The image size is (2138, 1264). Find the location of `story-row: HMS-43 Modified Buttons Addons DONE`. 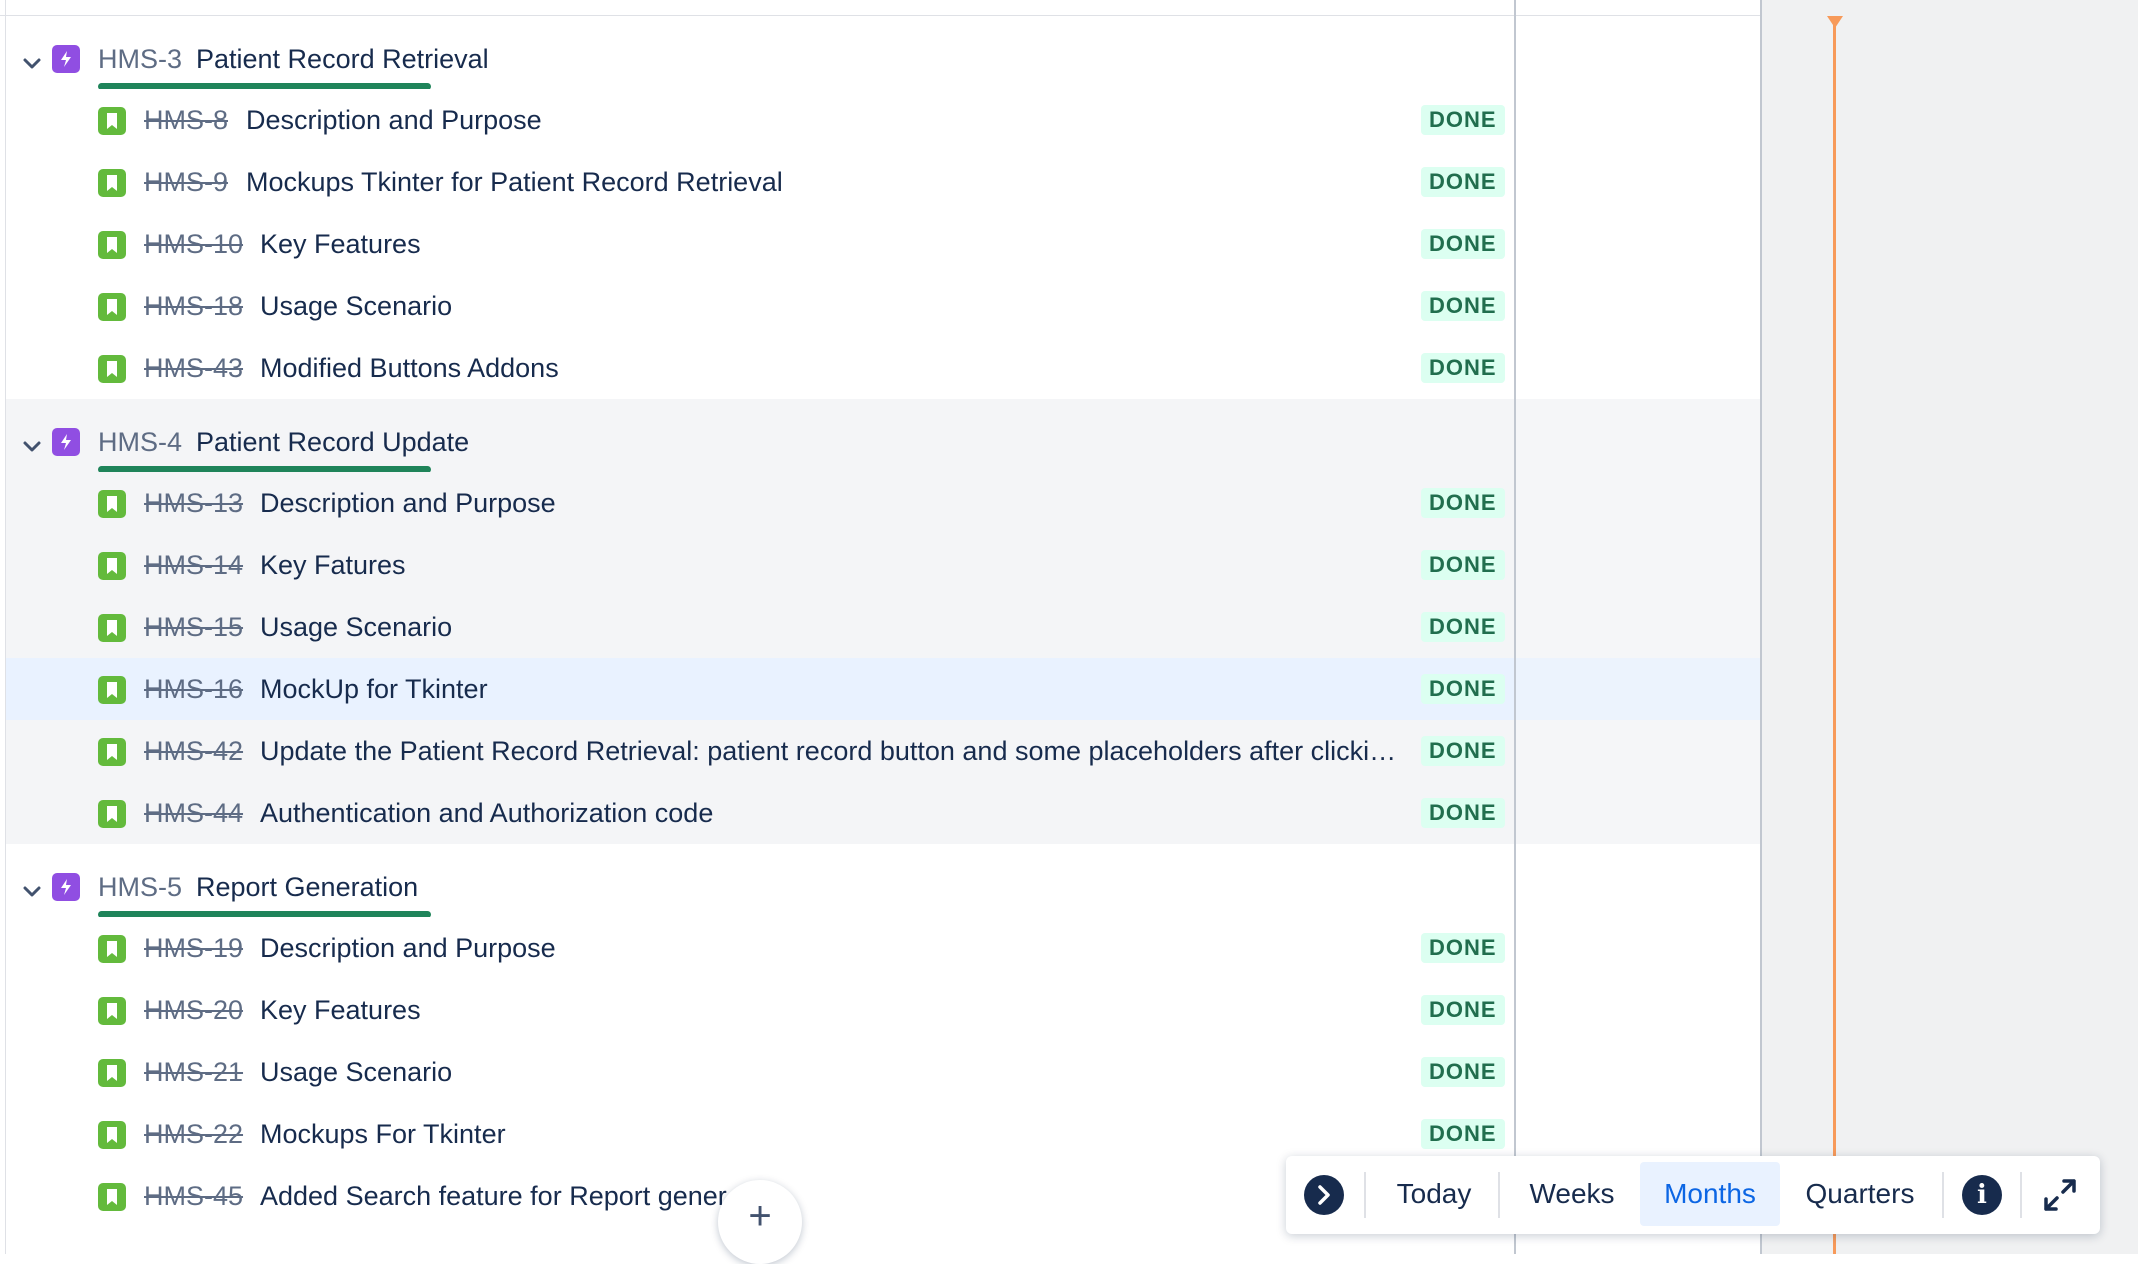

story-row: HMS-43 Modified Buttons Addons DONE is located at coordinates (760, 368).